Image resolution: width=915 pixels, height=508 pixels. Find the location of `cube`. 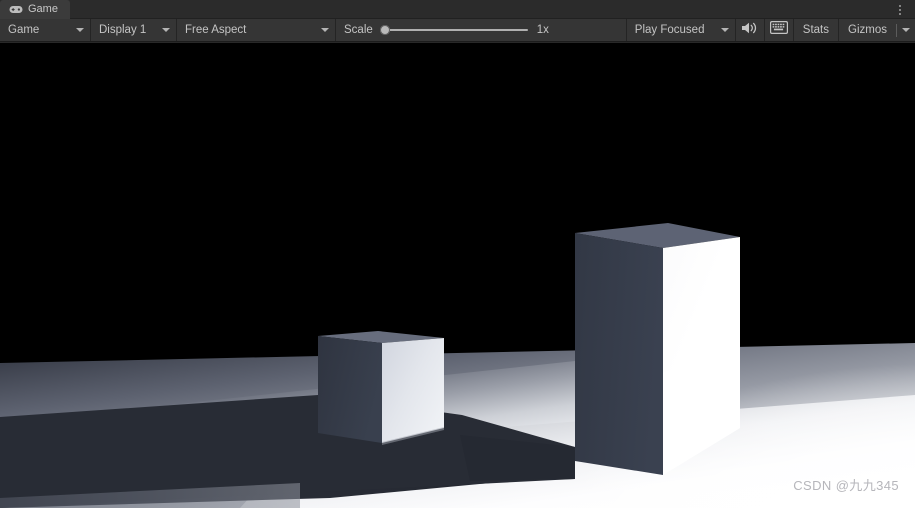

cube is located at coordinates (381, 388).